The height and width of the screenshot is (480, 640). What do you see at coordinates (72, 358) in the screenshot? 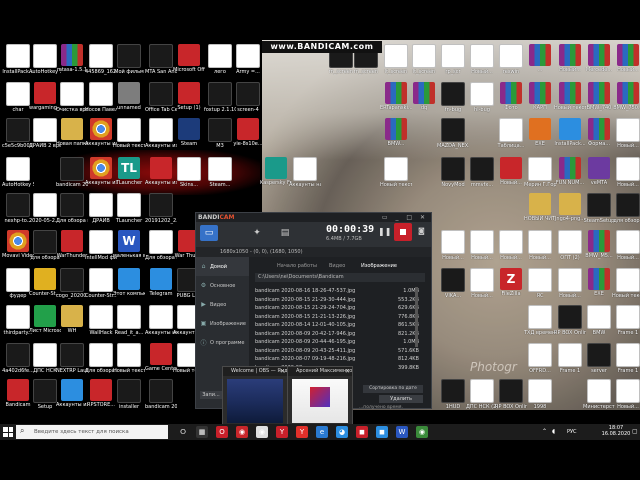
I see `desktop-icon: NEXTRP Launcher` at bounding box center [72, 358].